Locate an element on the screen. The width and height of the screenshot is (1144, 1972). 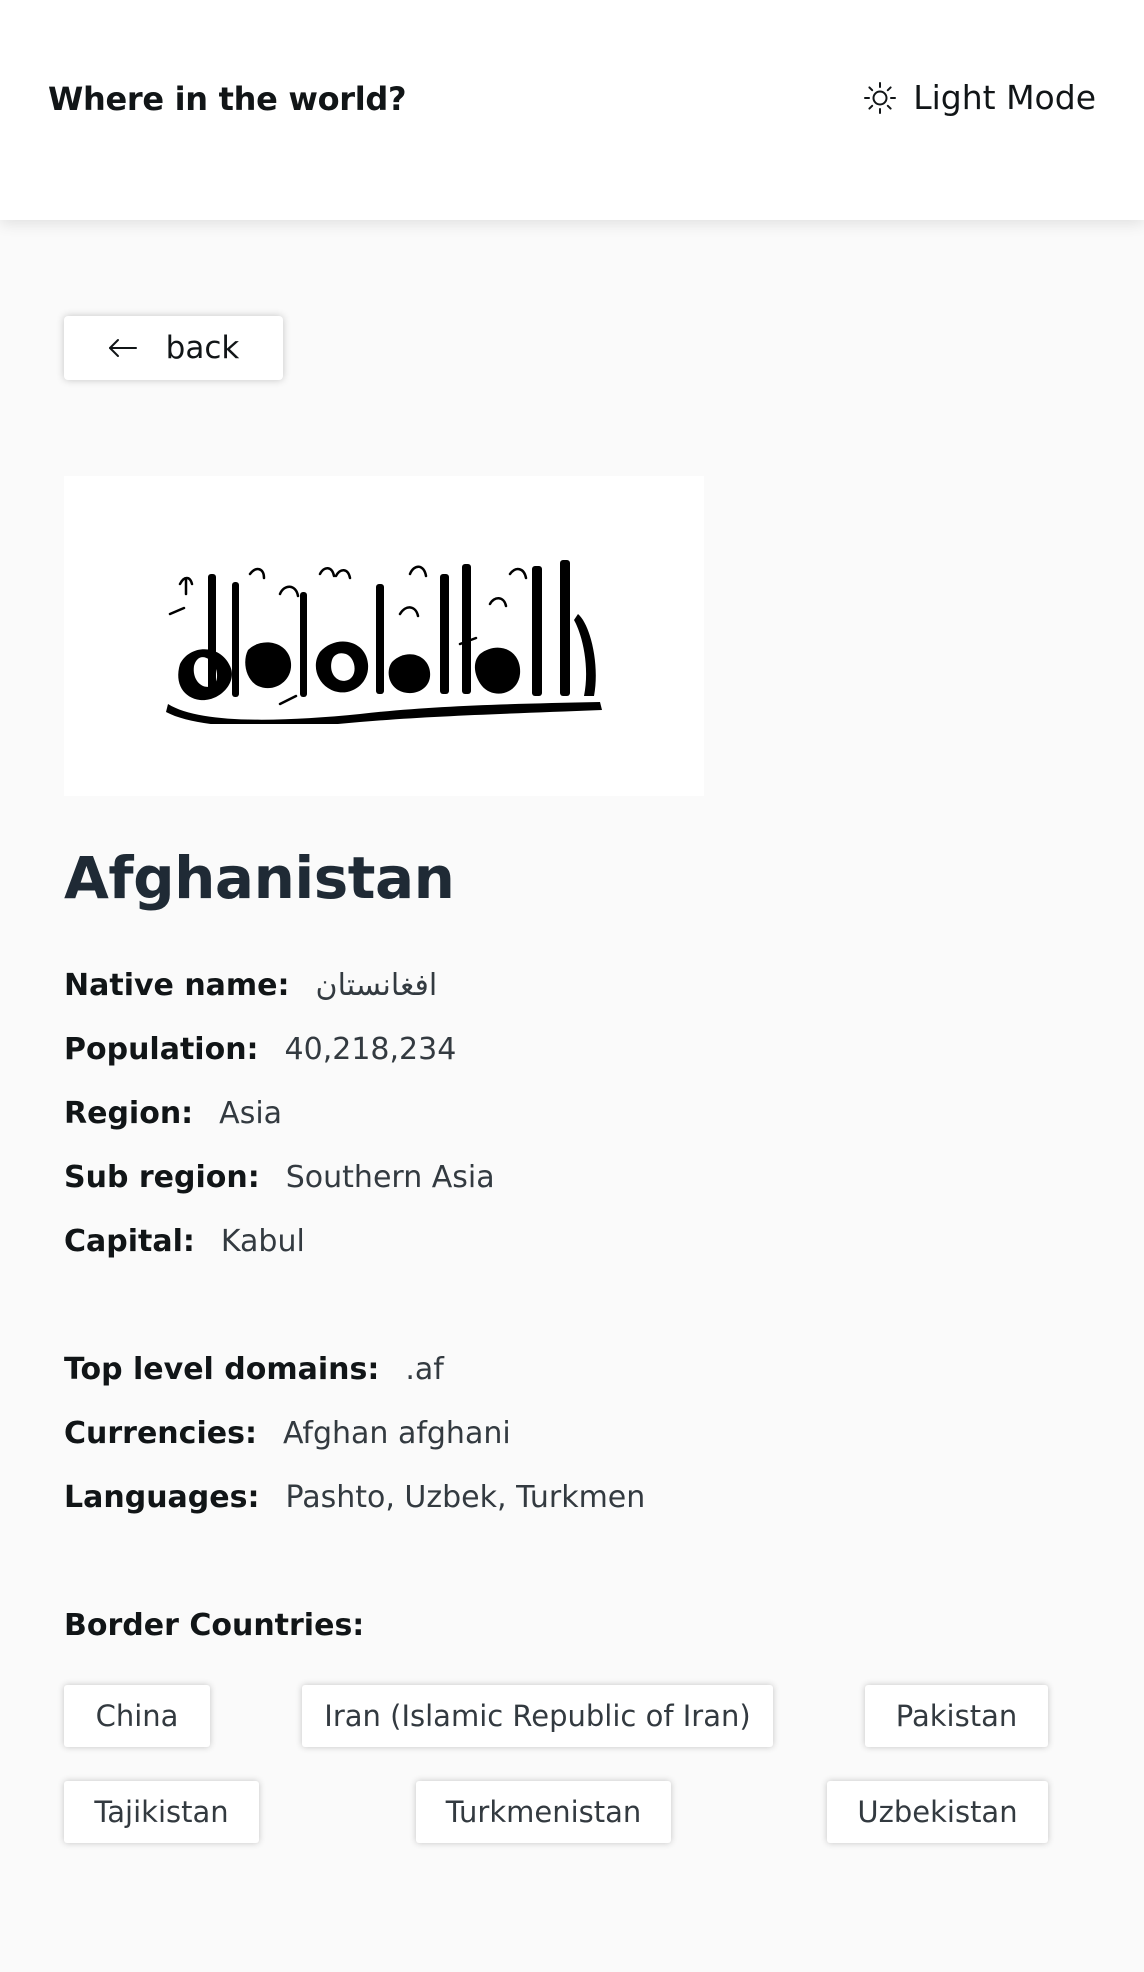
detail-native-name: Native name: افغانستان is located at coordinates (250, 986).